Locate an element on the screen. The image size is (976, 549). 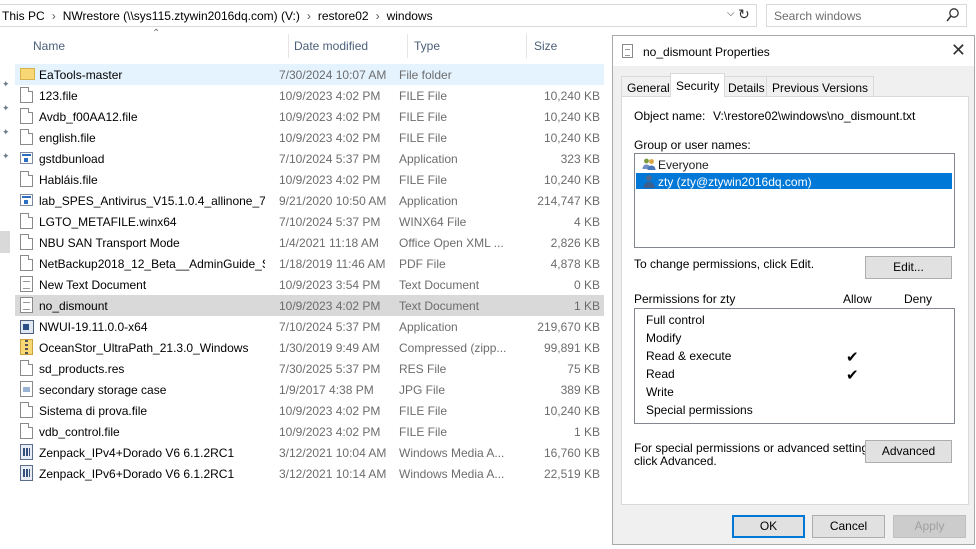
ok-button: OK is located at coordinates (768, 526).